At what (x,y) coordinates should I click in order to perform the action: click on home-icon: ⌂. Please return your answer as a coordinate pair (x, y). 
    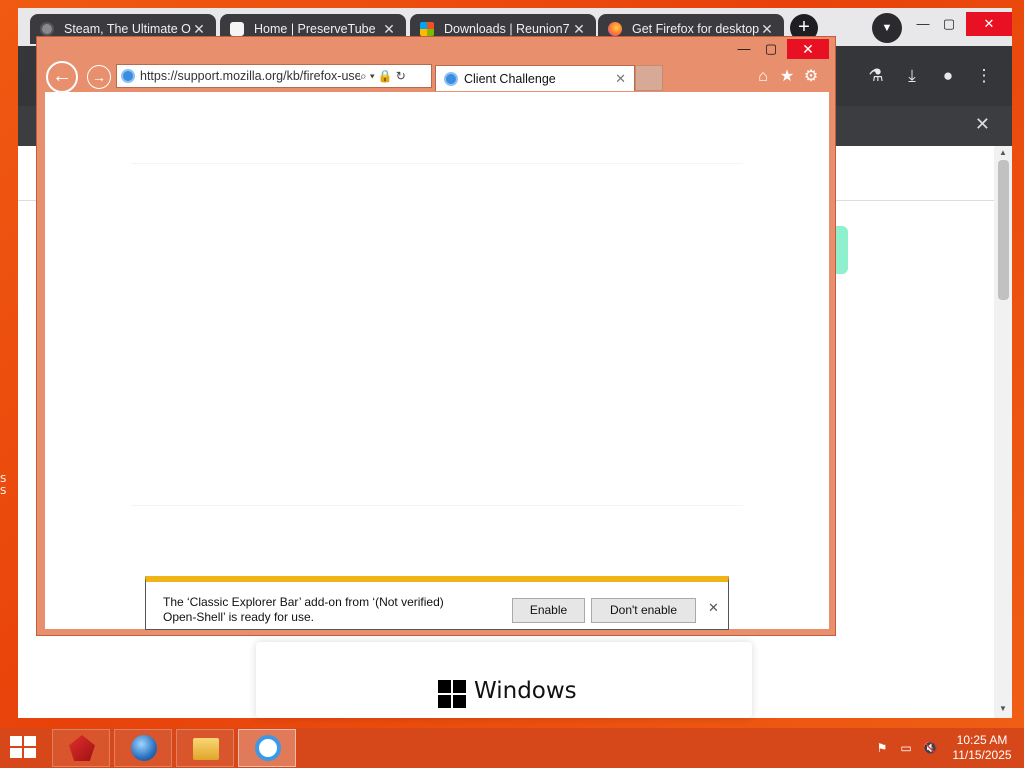
    Looking at the image, I should click on (763, 77).